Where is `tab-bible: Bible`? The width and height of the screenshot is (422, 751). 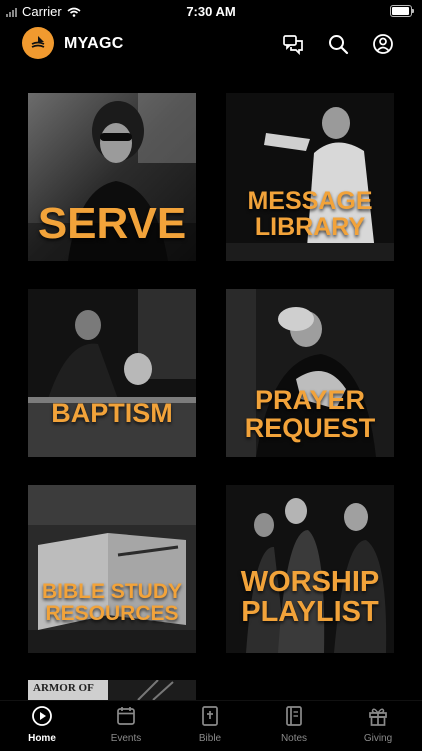 tab-bible: Bible is located at coordinates (210, 724).